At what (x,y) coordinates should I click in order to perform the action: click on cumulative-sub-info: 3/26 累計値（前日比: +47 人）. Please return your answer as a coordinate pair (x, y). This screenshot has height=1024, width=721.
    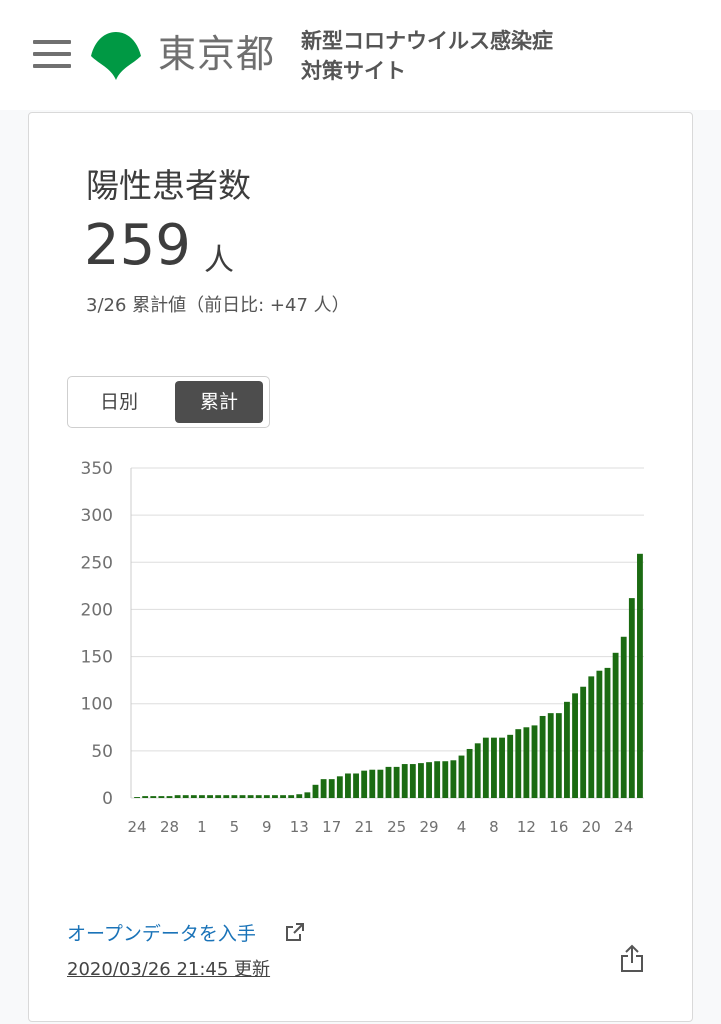
    Looking at the image, I should click on (218, 305).